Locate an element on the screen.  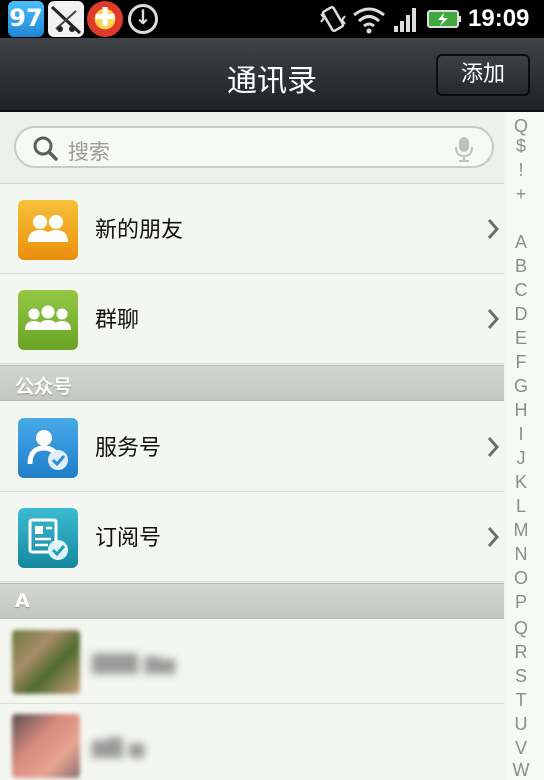
plus-app-glyph: ✚ is located at coordinates (105, 18).